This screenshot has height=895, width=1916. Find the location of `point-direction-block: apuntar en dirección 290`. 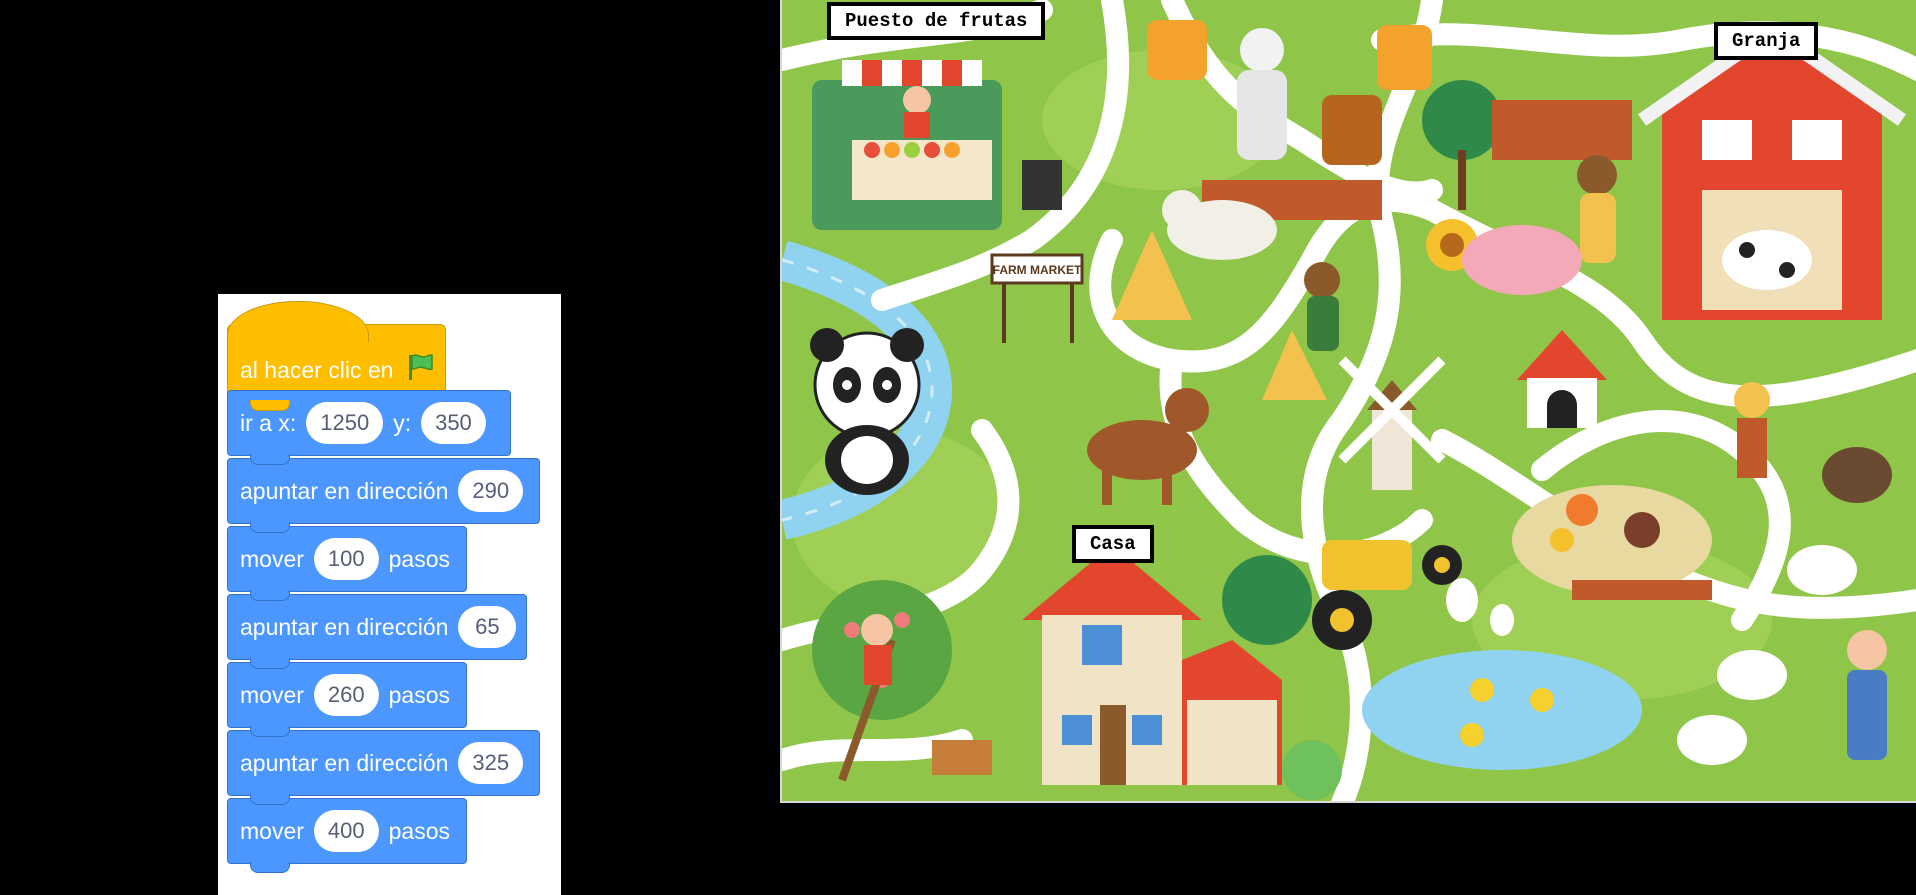

point-direction-block: apuntar en dirección 290 is located at coordinates (383, 495).